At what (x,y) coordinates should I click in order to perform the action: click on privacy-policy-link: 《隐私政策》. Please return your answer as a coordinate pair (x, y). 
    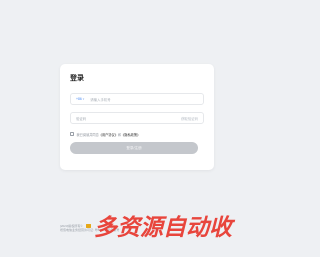
    Looking at the image, I should click on (130, 134).